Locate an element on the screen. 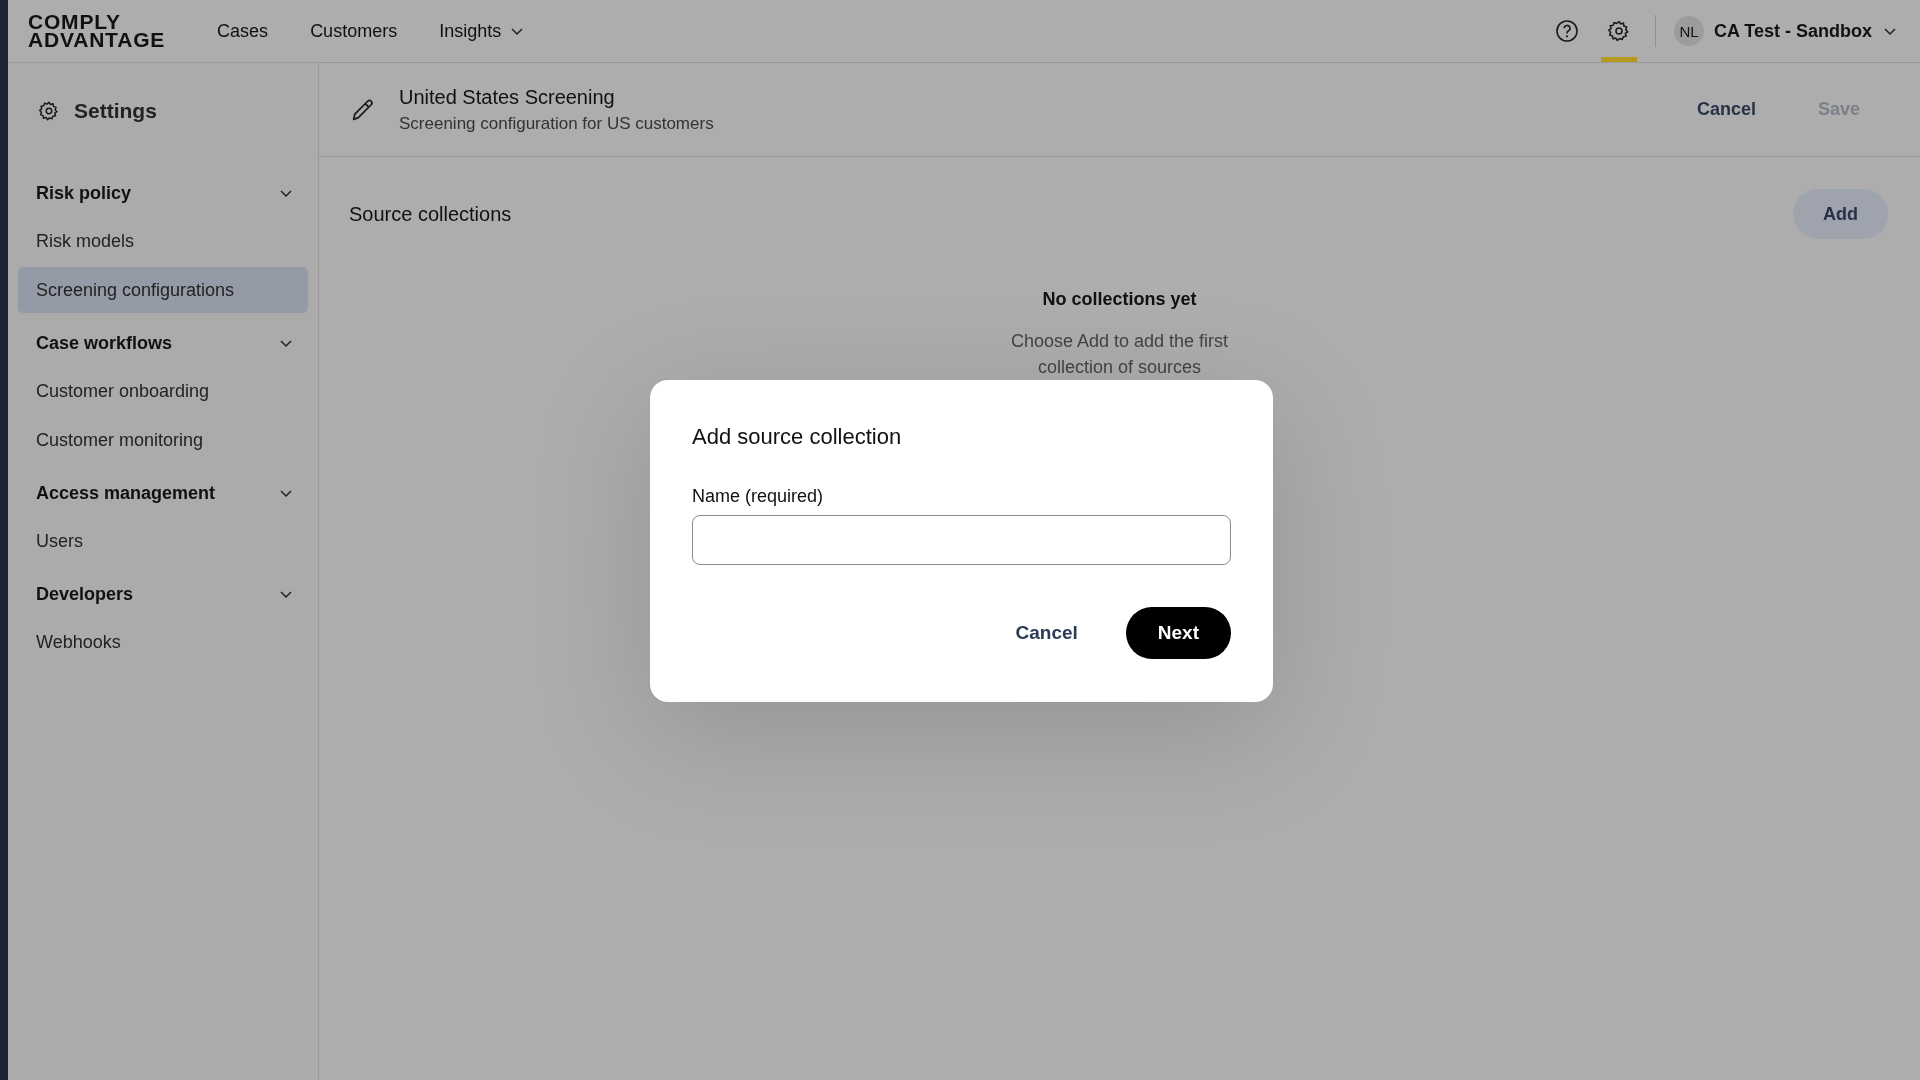 Image resolution: width=1920 pixels, height=1080 pixels. nav-link: Cases is located at coordinates (243, 31).